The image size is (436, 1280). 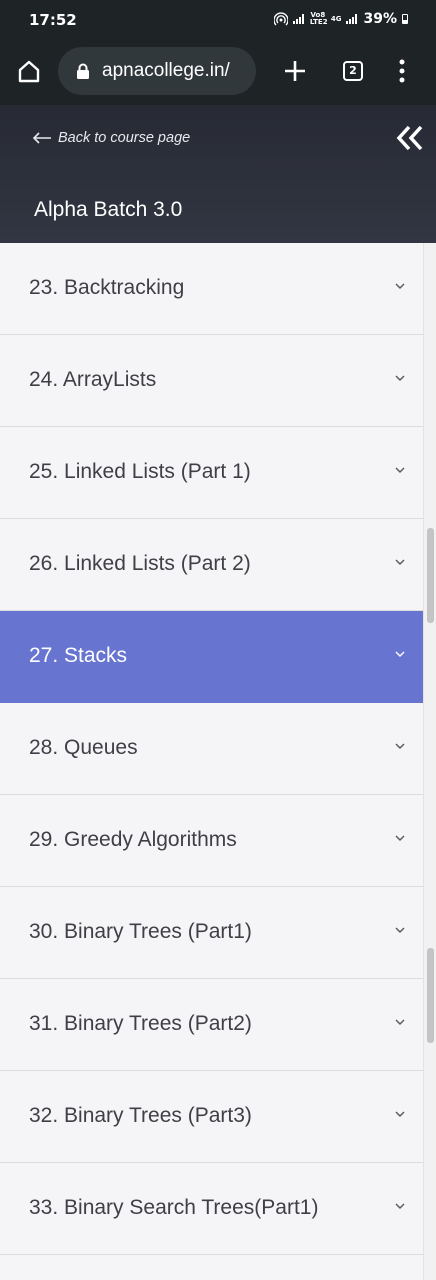 I want to click on chapter-item: 27. Stacks, so click(x=211, y=657).